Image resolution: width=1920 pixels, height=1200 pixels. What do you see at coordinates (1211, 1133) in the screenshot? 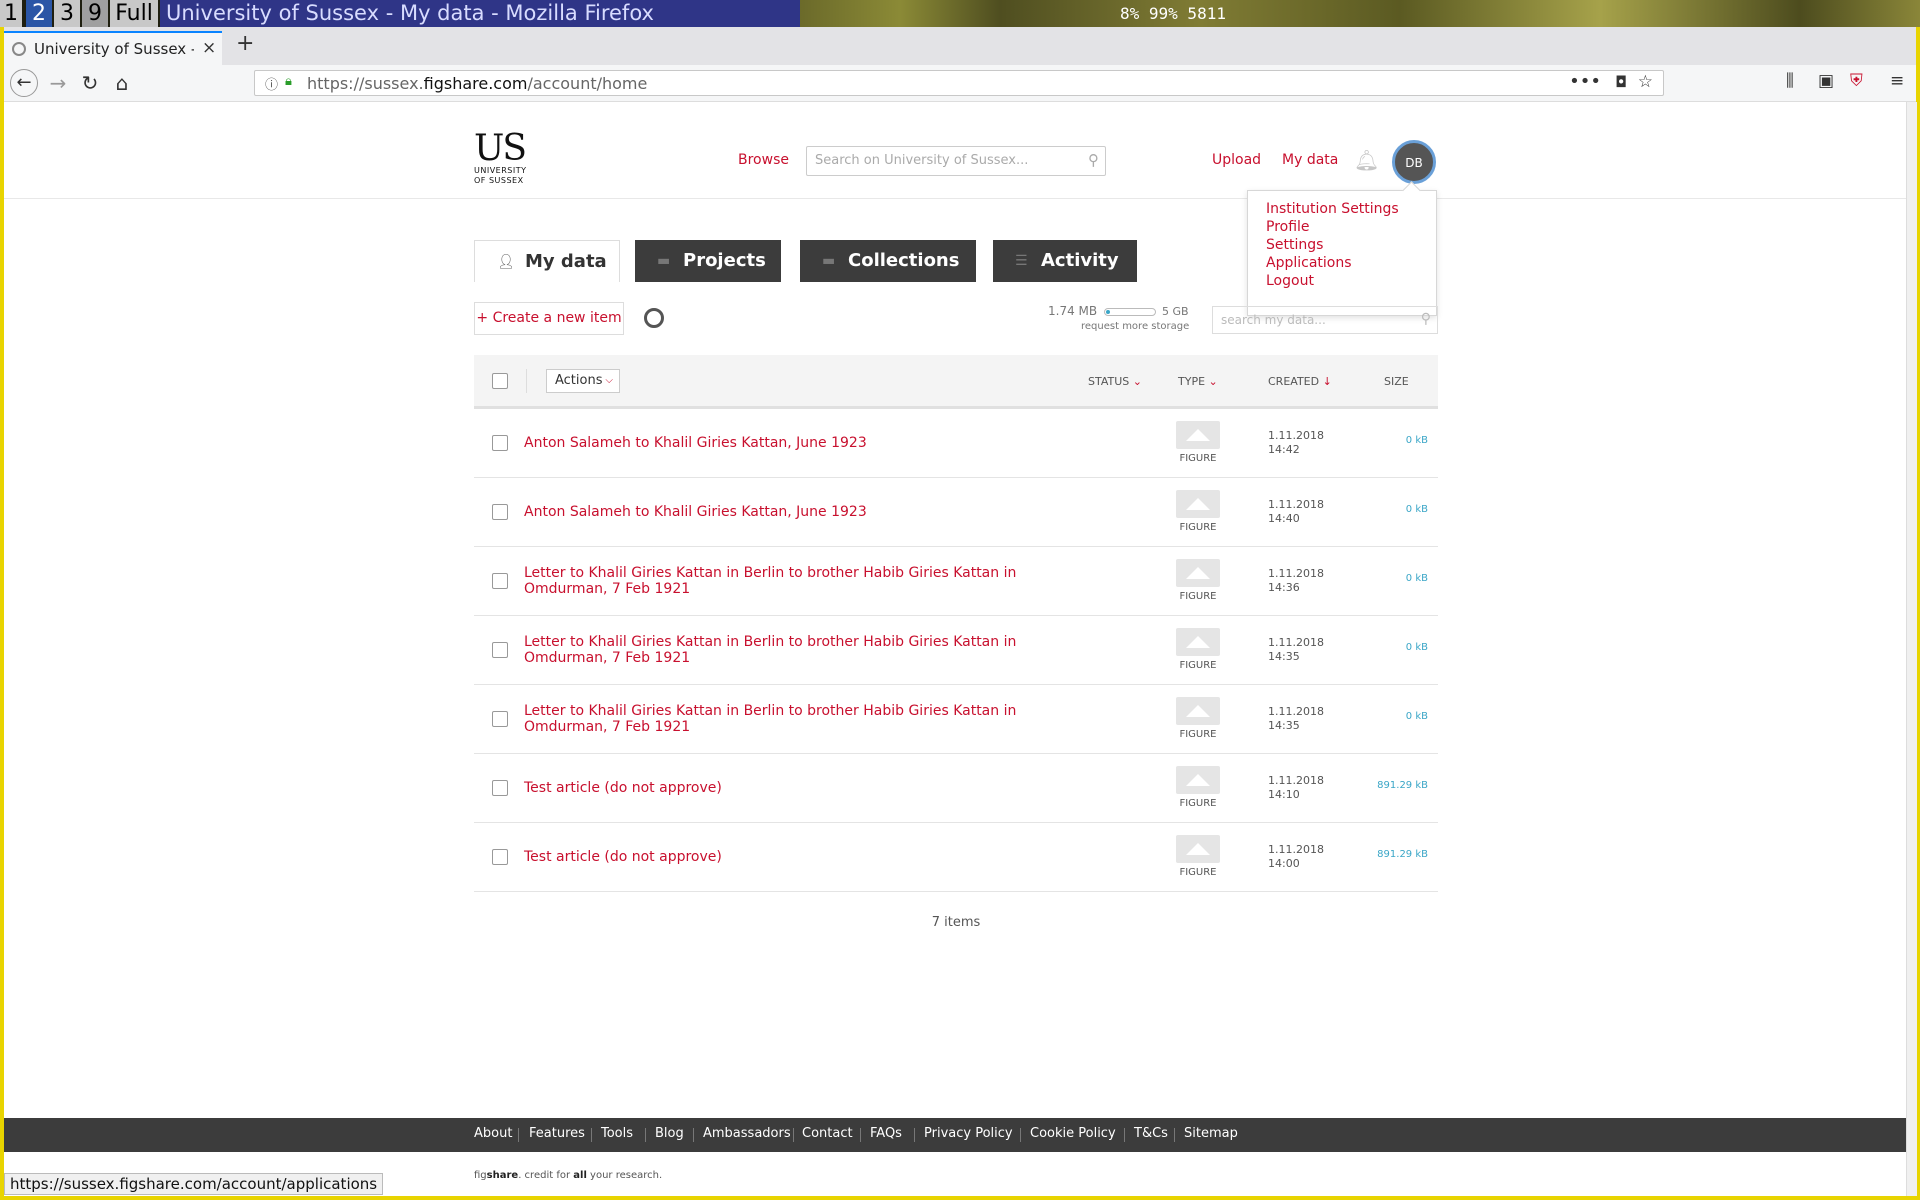
I see `footer-link-sitemap: Sitemap` at bounding box center [1211, 1133].